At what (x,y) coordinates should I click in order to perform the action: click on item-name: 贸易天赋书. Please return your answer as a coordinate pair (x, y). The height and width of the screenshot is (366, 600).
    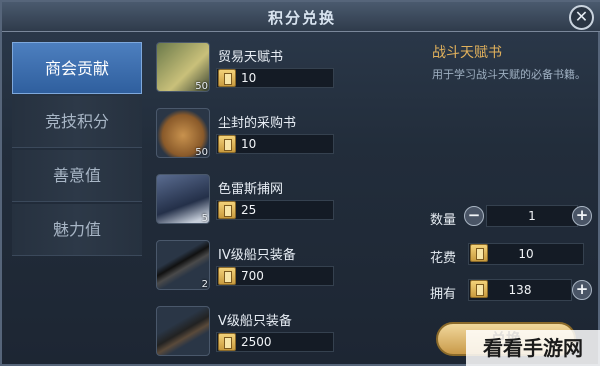
    Looking at the image, I should click on (251, 57).